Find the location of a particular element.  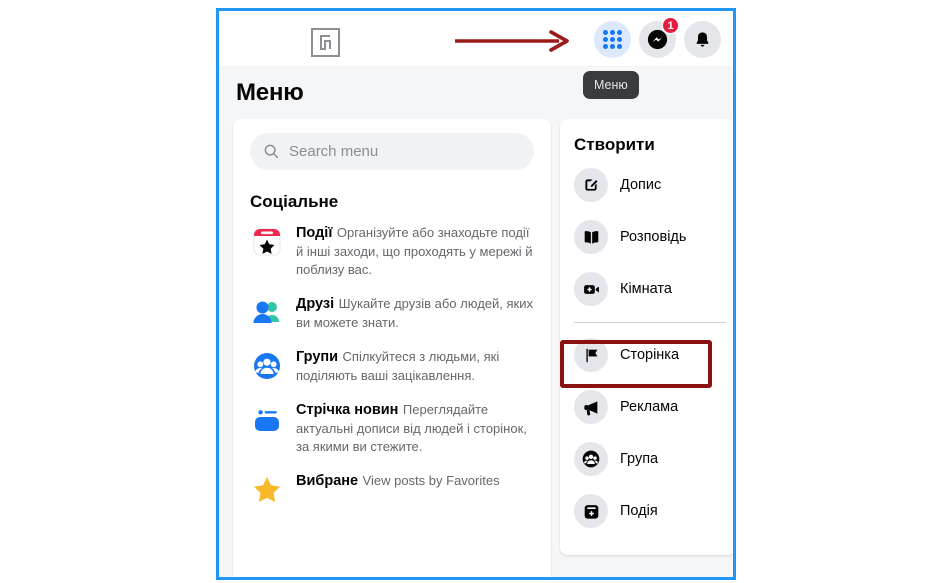

bell-icon is located at coordinates (702, 39).